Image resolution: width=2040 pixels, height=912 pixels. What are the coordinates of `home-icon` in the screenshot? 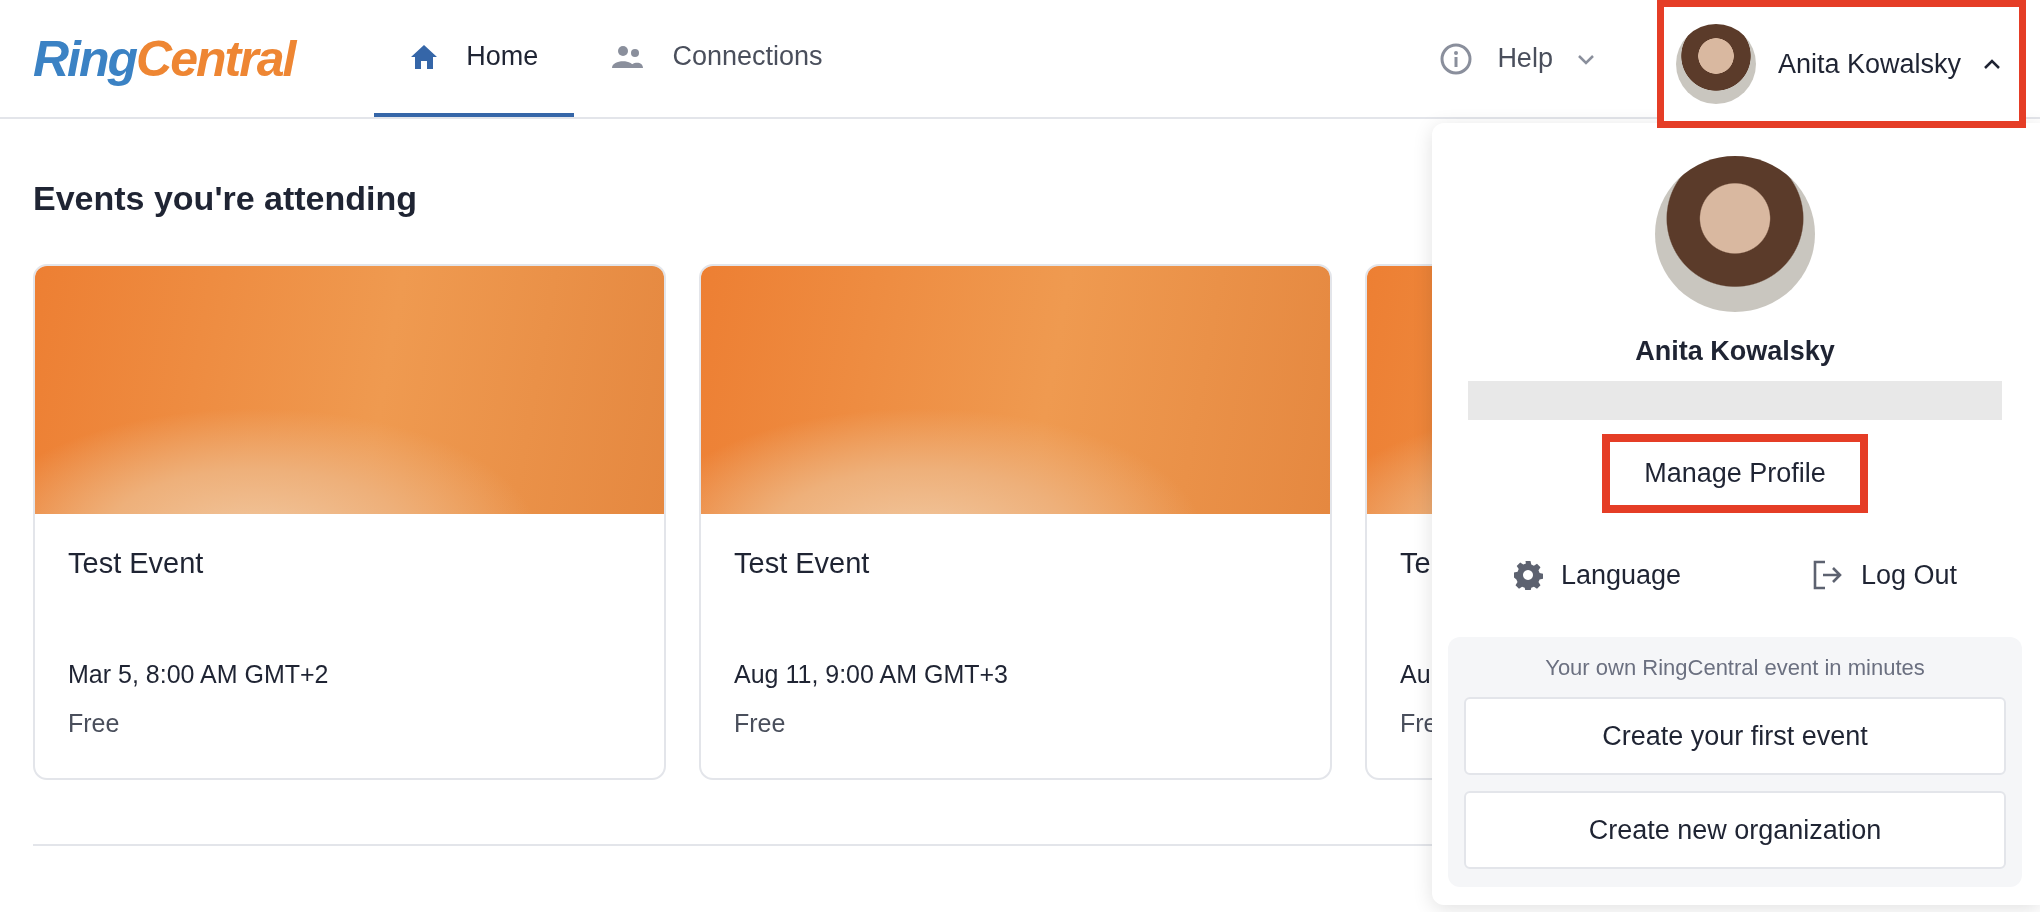 It's located at (424, 56).